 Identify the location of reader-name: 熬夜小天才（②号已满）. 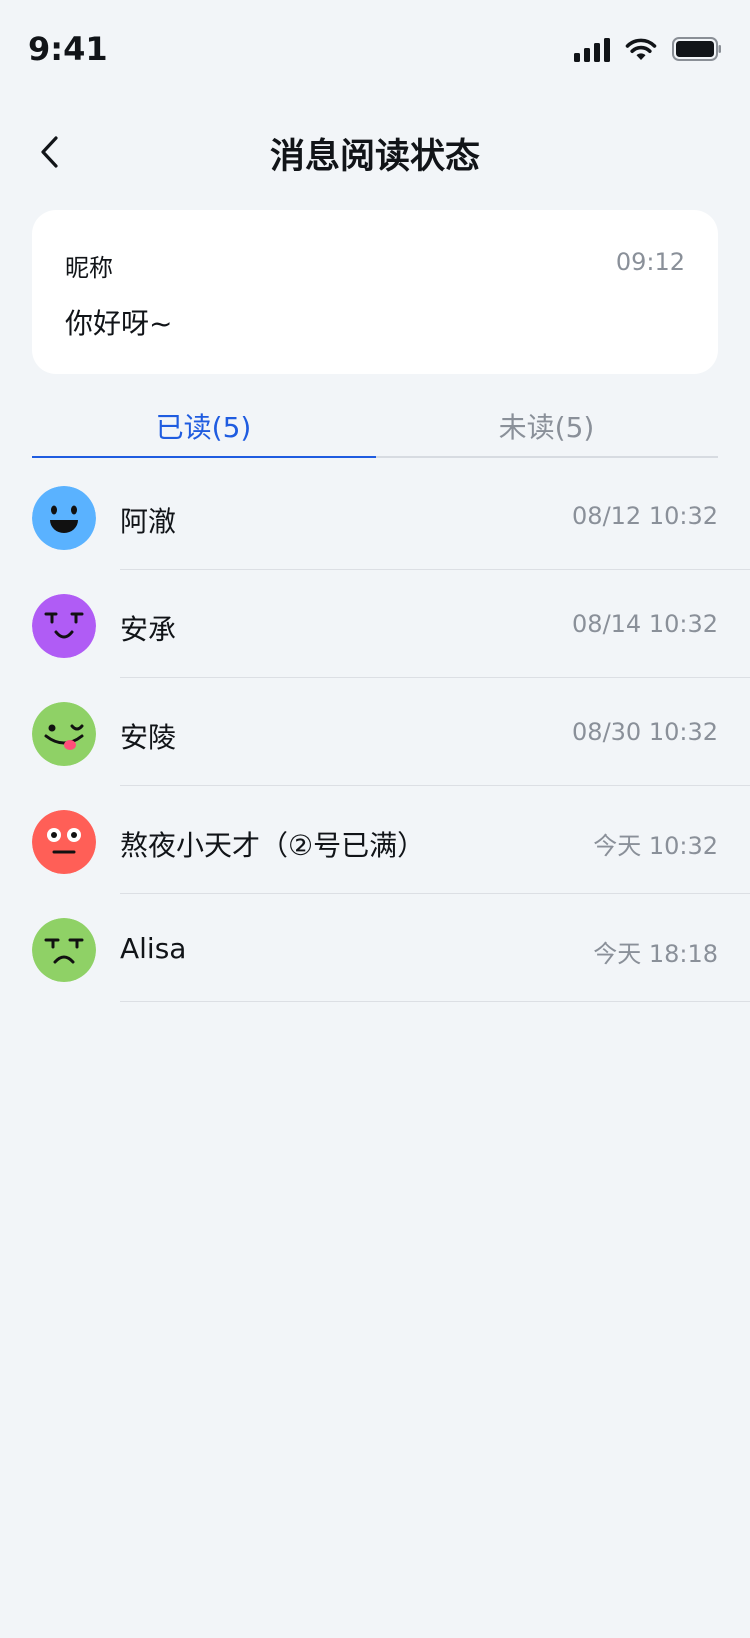
(273, 845).